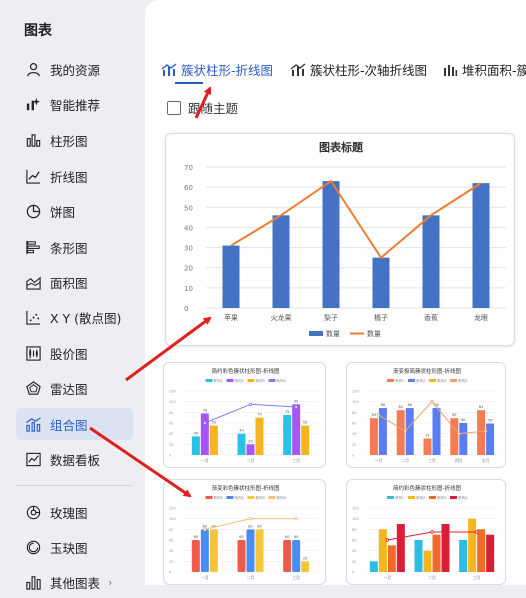 The image size is (526, 598). I want to click on sidebar-item-stock-chart: 股价图, so click(74, 353).